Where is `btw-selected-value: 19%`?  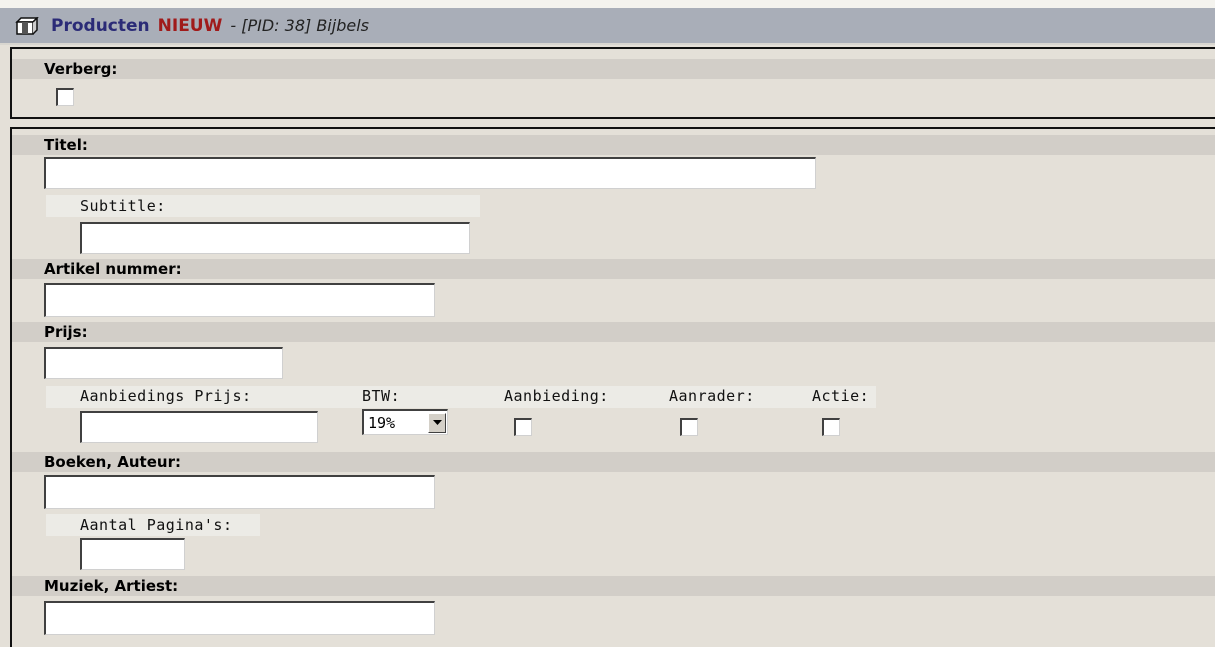 btw-selected-value: 19% is located at coordinates (382, 422).